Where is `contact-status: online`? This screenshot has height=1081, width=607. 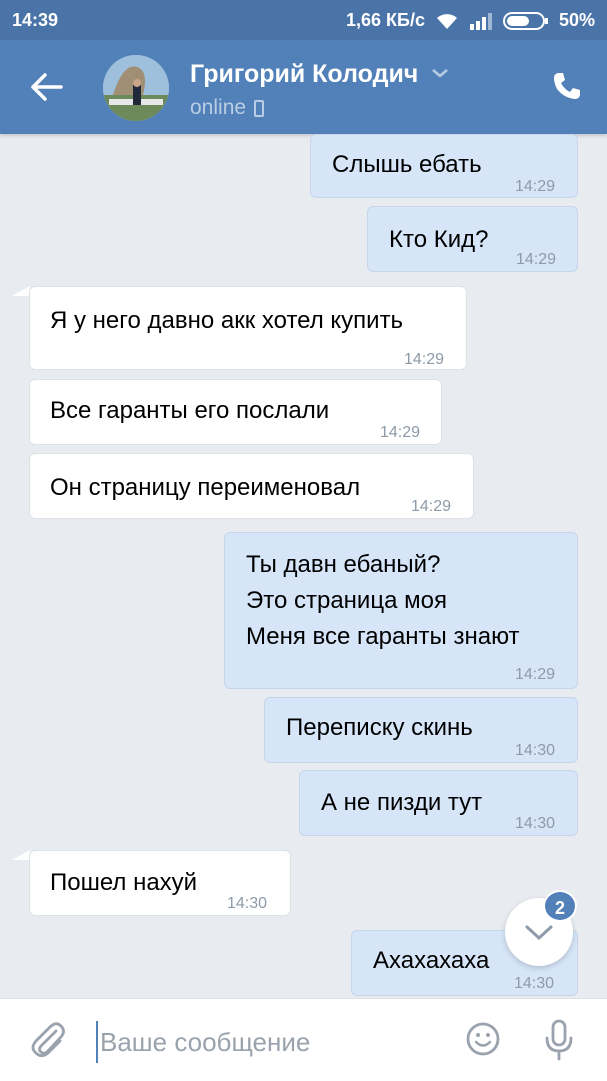 contact-status: online is located at coordinates (227, 108).